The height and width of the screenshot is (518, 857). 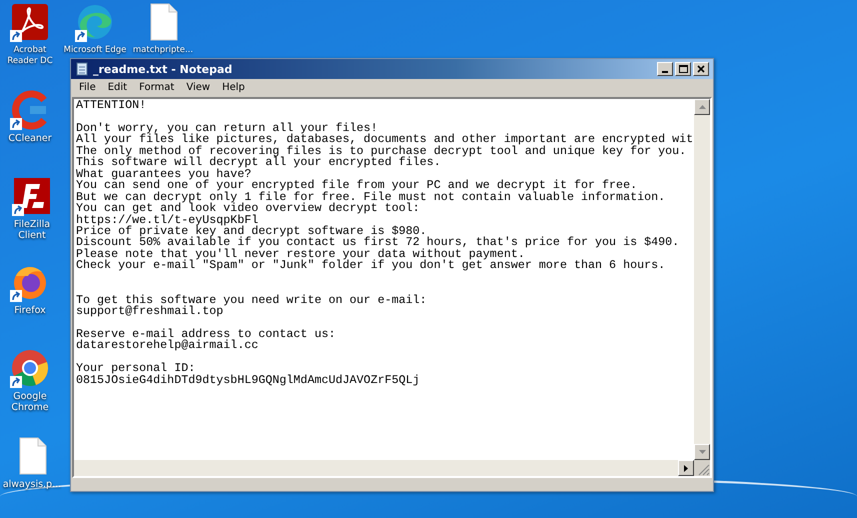 I want to click on icon-label: Acrobat Reader DC, so click(x=30, y=56).